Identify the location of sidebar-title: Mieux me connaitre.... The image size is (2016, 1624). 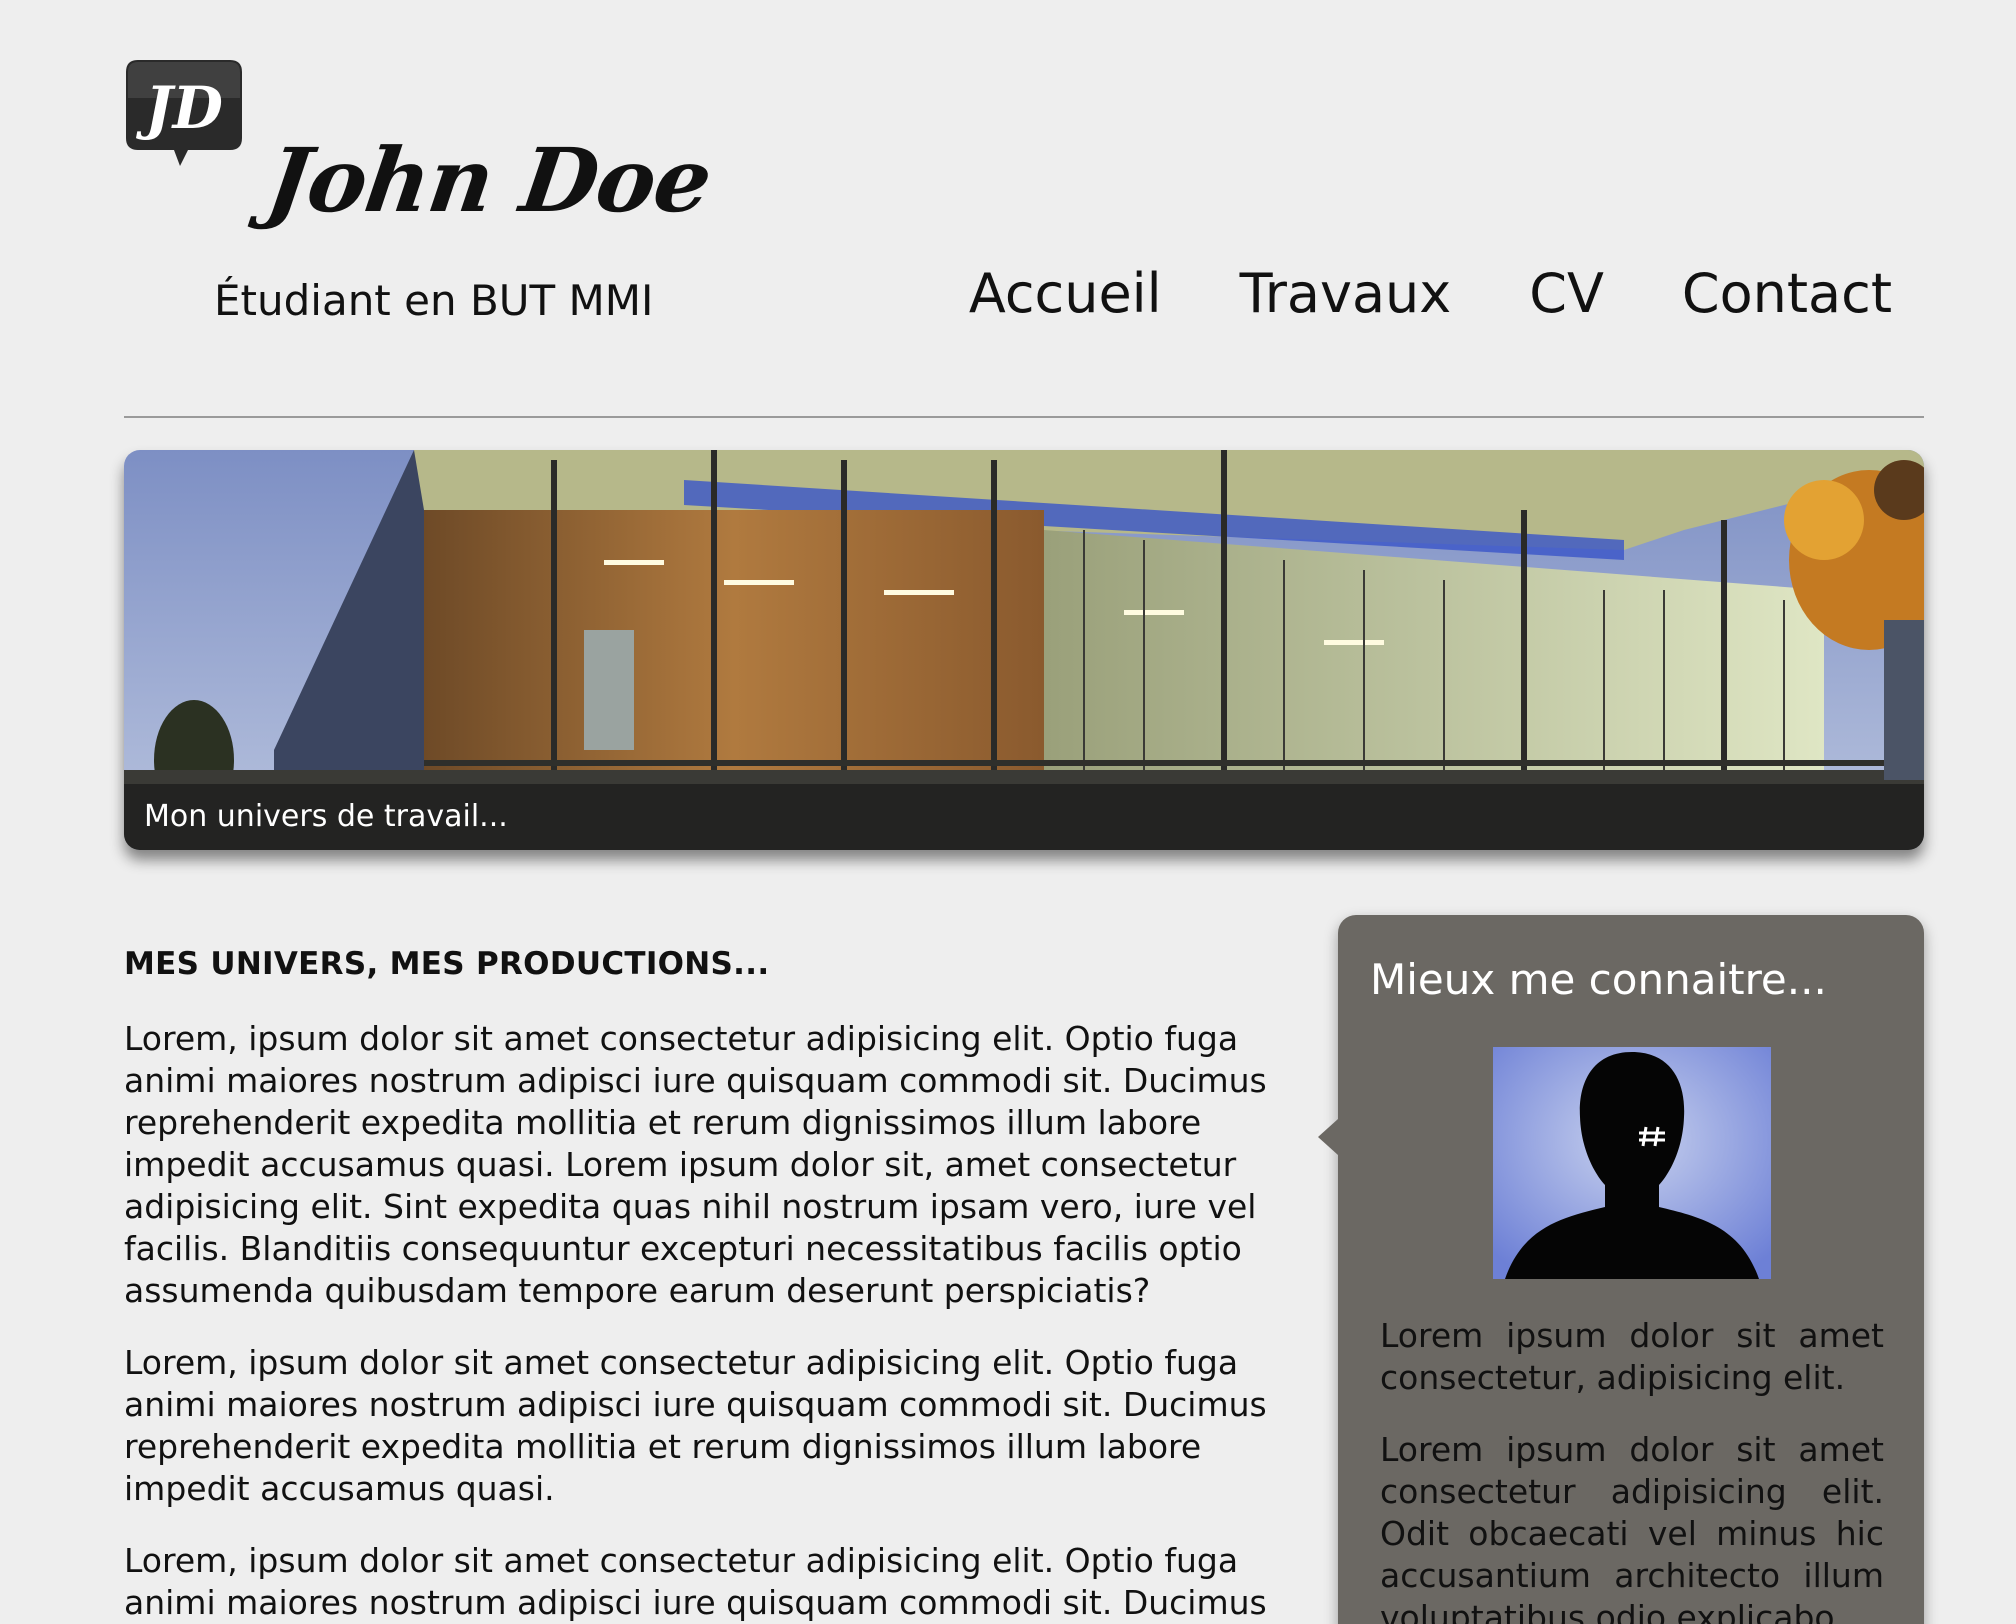
(1598, 979).